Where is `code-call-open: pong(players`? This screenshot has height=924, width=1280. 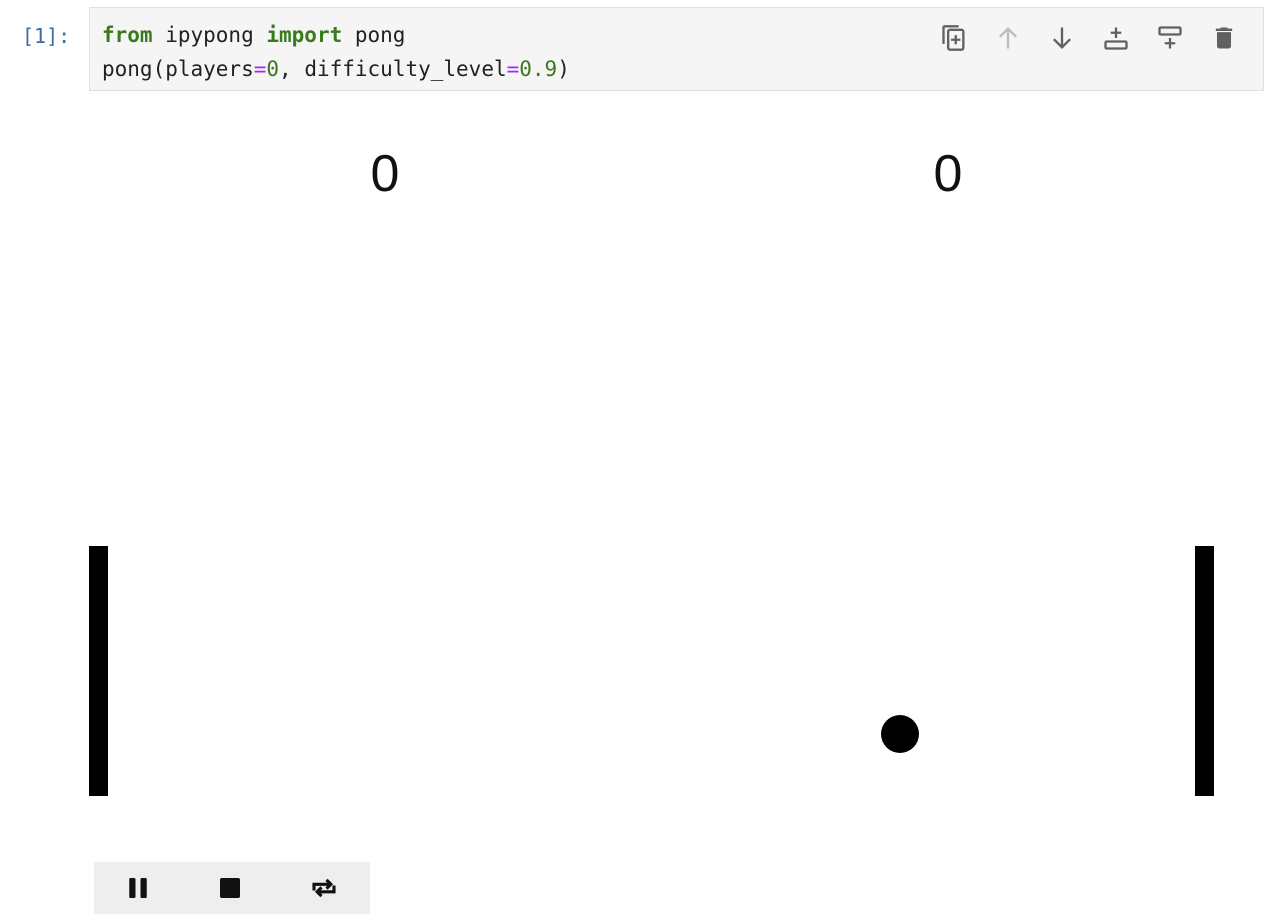
code-call-open: pong(players is located at coordinates (178, 69).